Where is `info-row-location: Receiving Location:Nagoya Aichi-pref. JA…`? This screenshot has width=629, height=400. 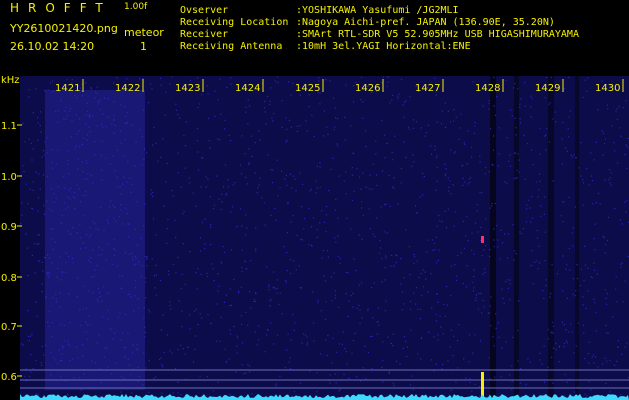
info-row-location: Receiving Location:Nagoya Aichi-pref. JA… is located at coordinates (367, 22).